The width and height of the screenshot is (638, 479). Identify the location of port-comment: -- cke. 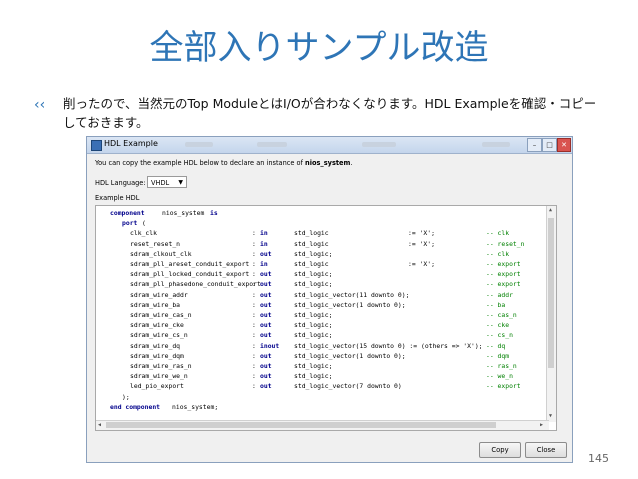
(498, 325).